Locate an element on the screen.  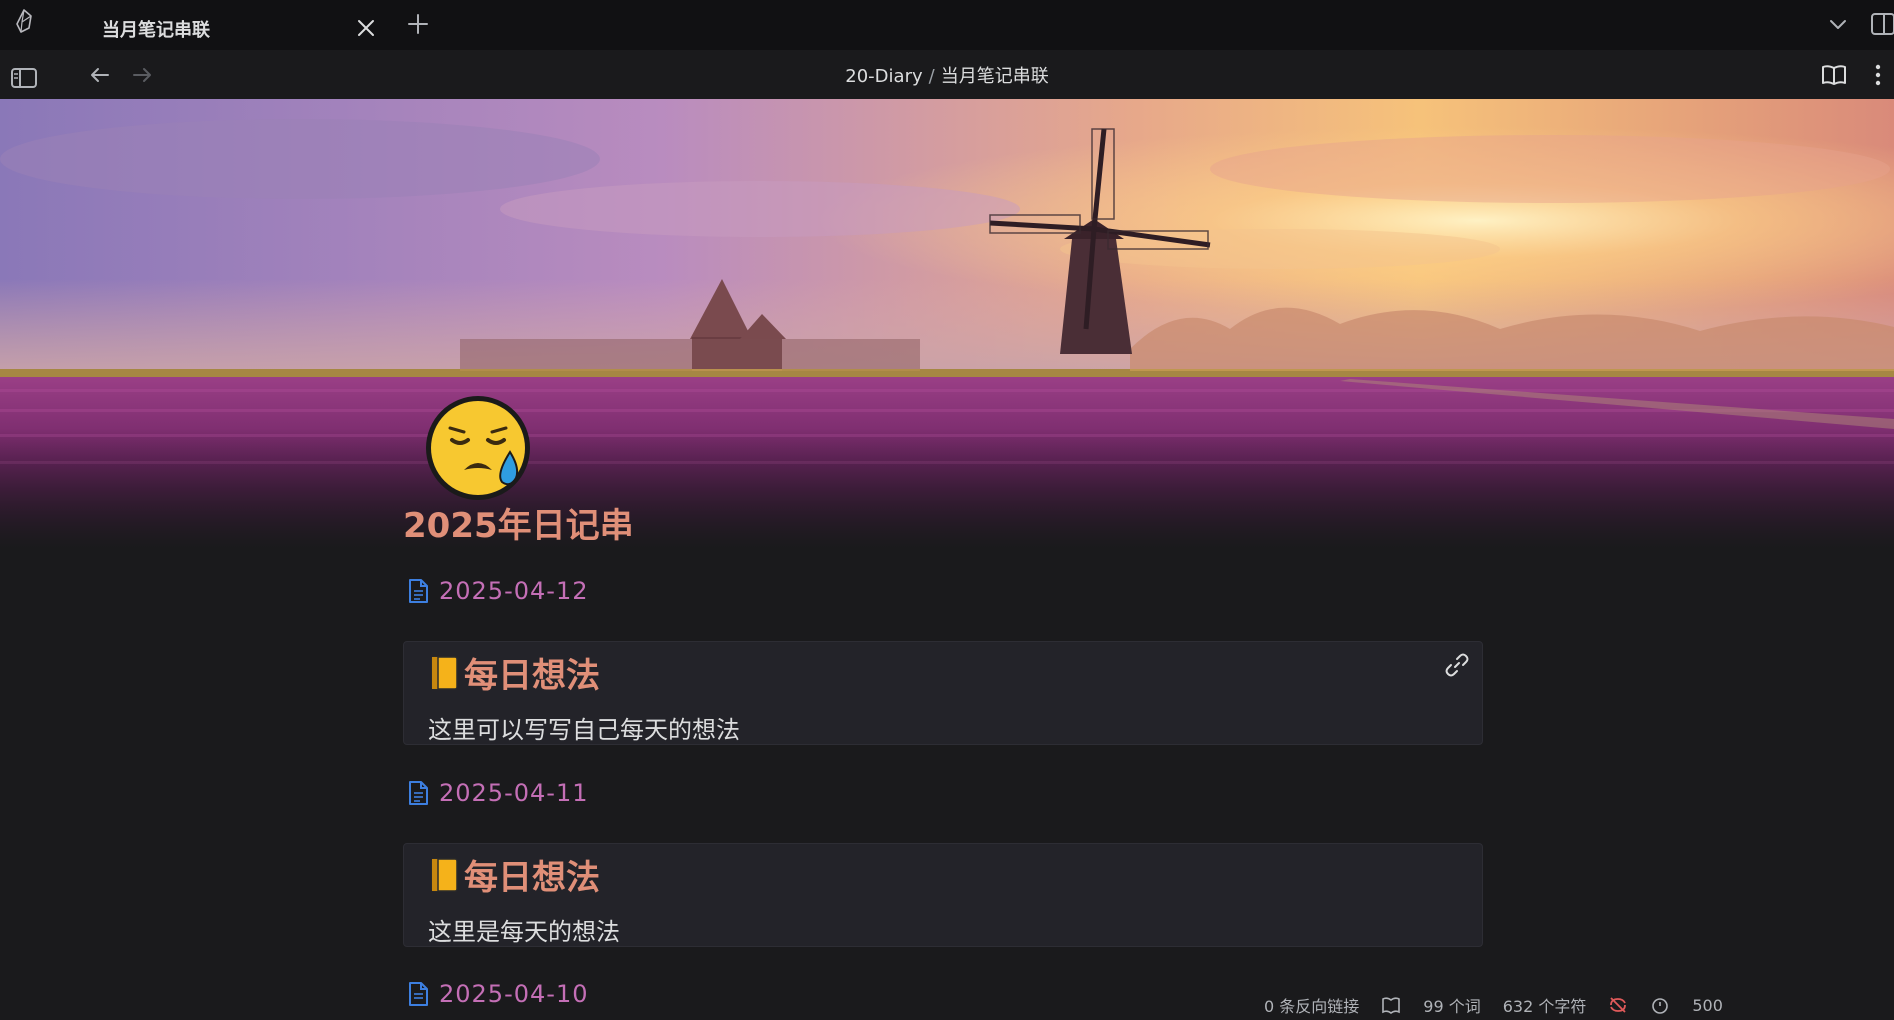
book-icon is located at coordinates (1391, 1005).